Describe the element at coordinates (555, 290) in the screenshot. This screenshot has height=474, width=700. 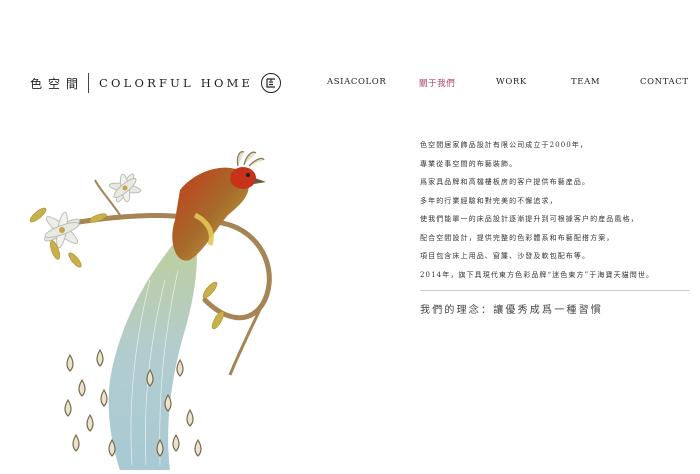
I see `section-divider` at that location.